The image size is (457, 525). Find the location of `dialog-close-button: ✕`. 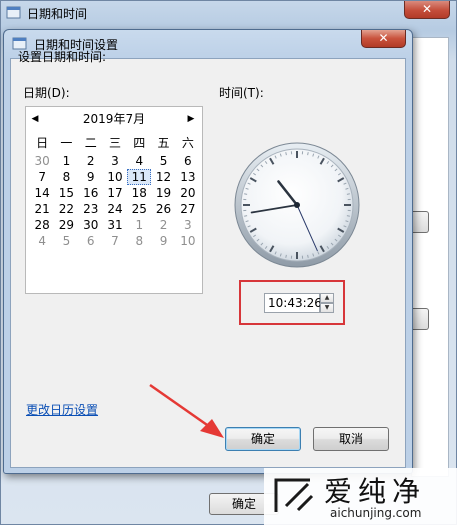

dialog-close-button: ✕ is located at coordinates (383, 39).